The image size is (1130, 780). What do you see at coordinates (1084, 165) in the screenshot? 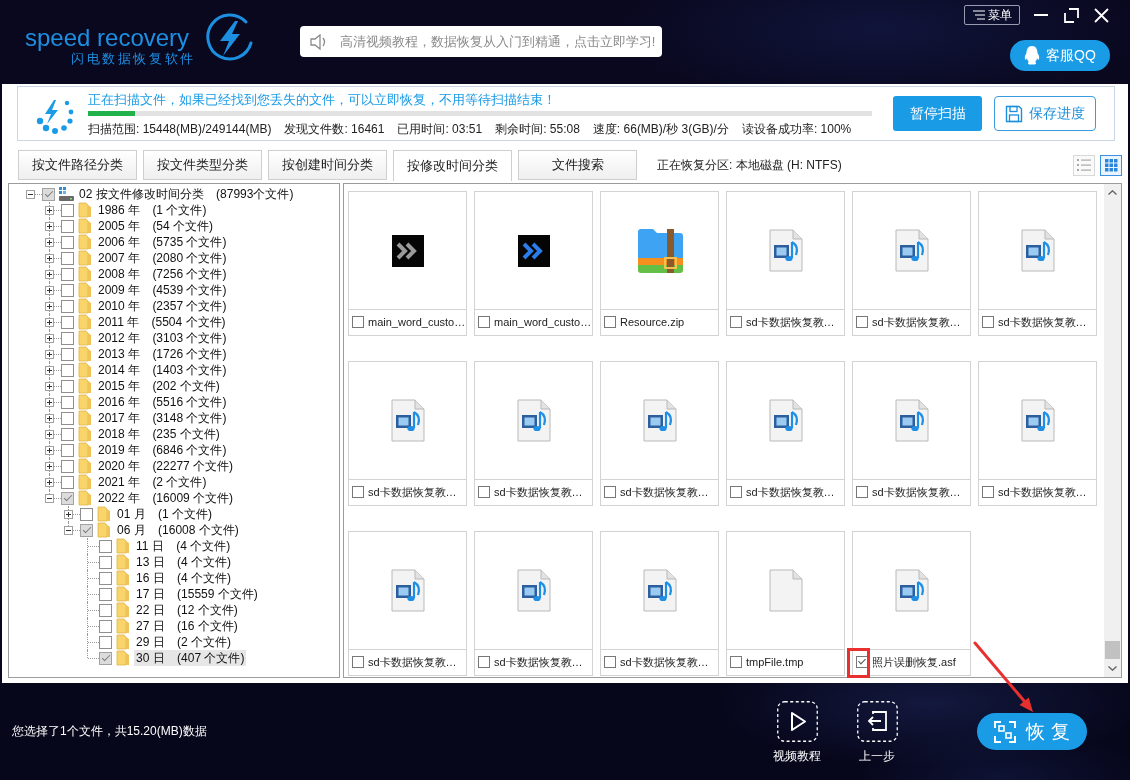
I see `list-view-button` at bounding box center [1084, 165].